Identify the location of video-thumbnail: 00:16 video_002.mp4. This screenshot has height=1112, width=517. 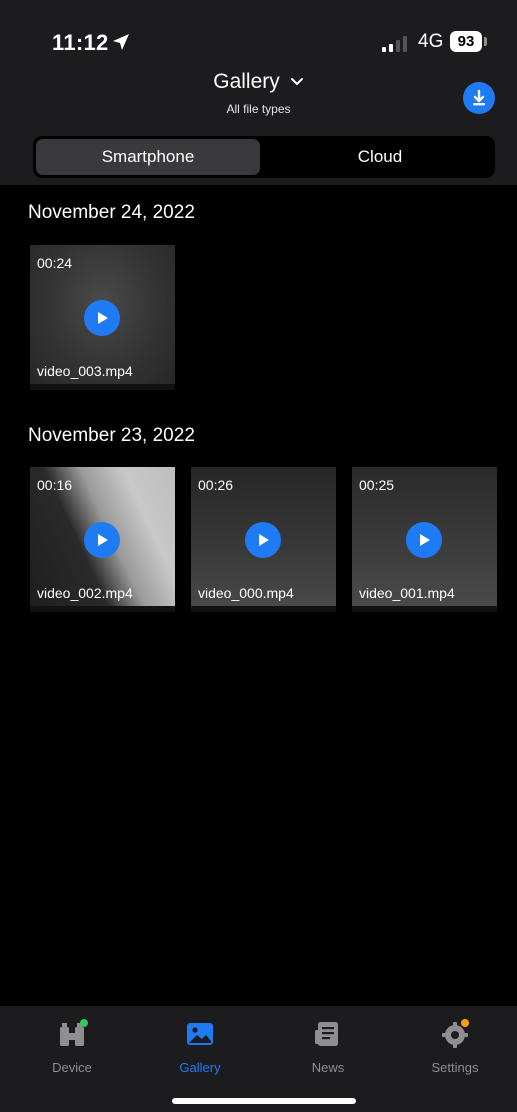
(102, 539).